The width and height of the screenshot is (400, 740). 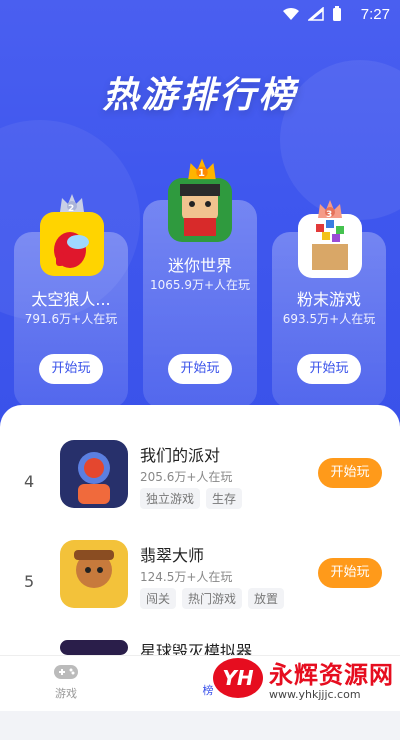 I want to click on page-title: 热游排行榜, so click(x=200, y=95).